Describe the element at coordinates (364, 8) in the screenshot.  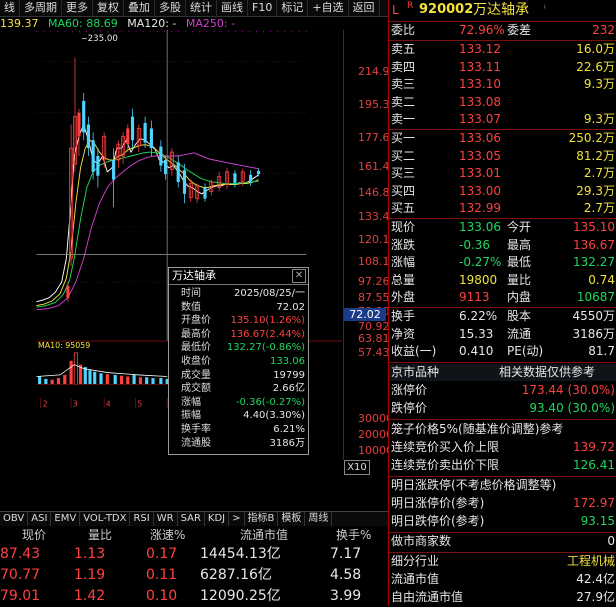
I see `toolbar-item: 返回` at that location.